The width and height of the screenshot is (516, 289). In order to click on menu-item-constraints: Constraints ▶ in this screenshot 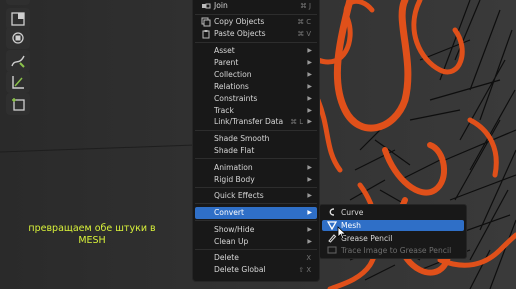, I will do `click(256, 99)`.